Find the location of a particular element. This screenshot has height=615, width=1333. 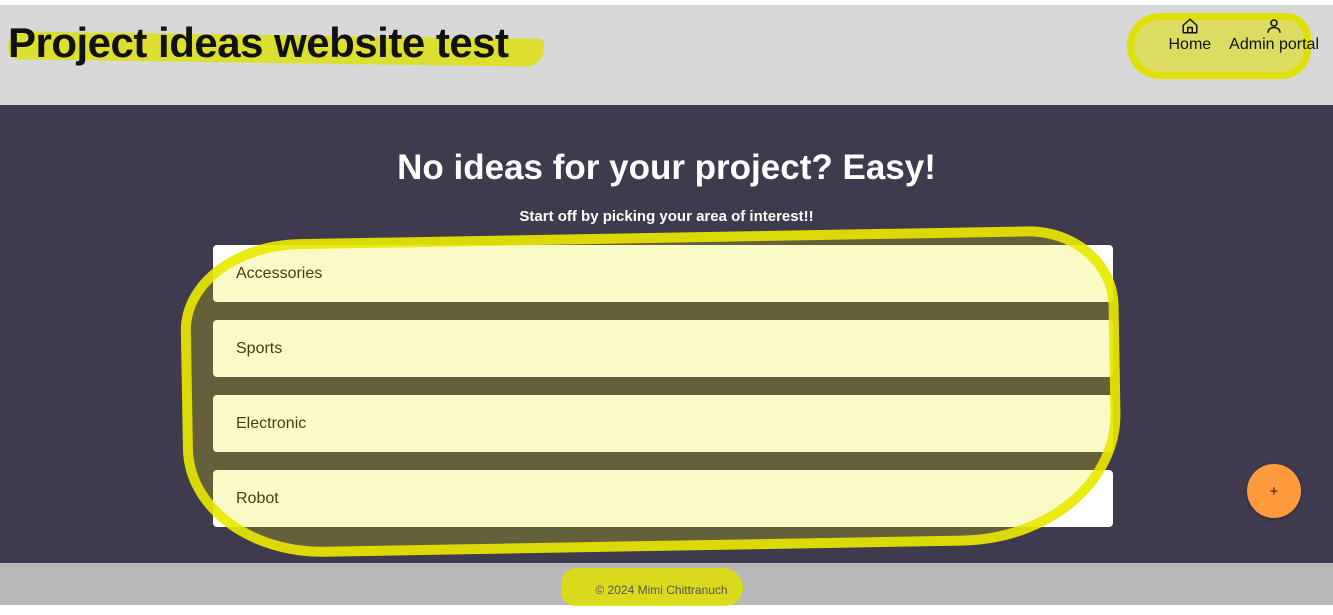

page-heading: No ideas for your project? Easy! is located at coordinates (666, 167).